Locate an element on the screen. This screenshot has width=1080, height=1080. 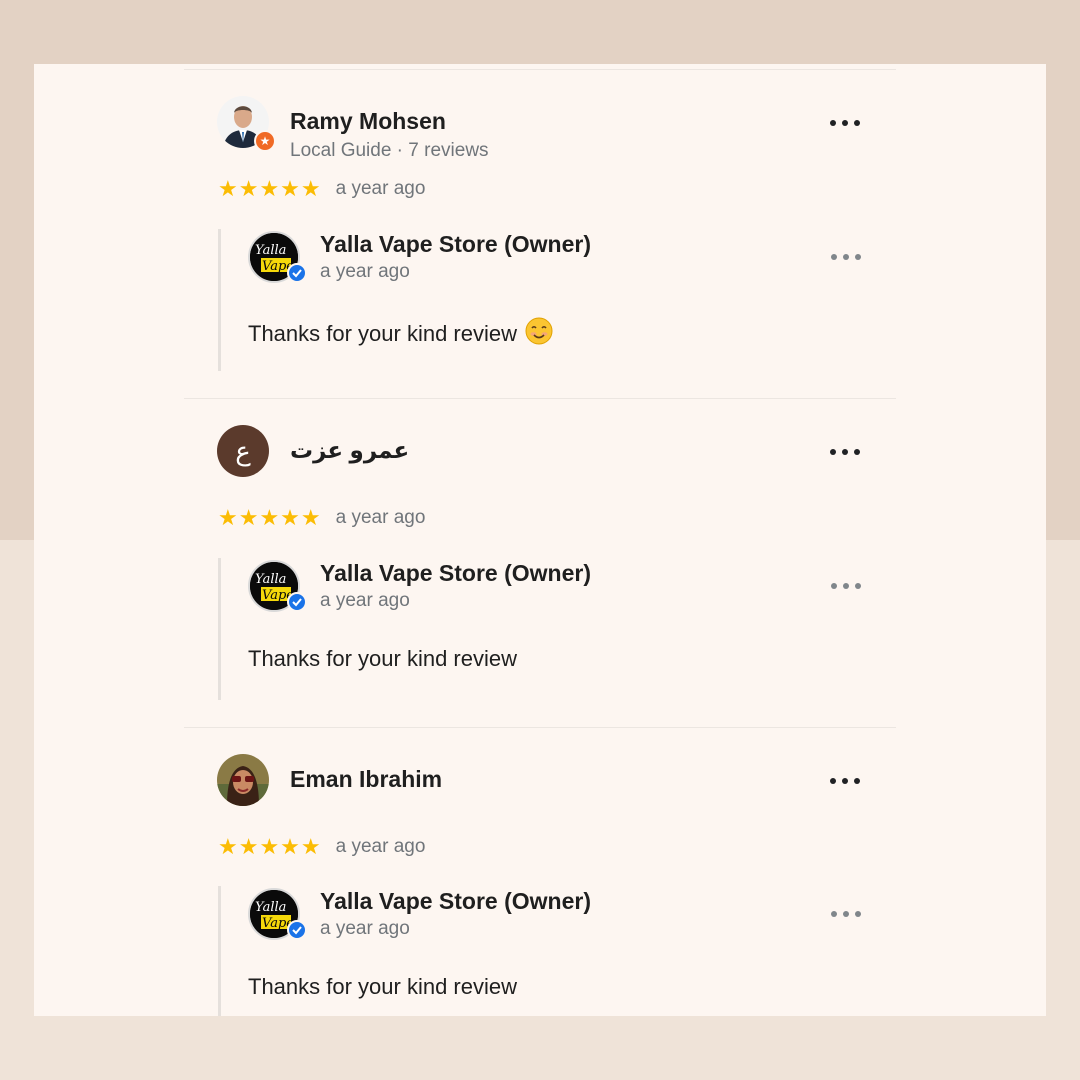
local-guide-star-icon: ★ is located at coordinates (265, 141).